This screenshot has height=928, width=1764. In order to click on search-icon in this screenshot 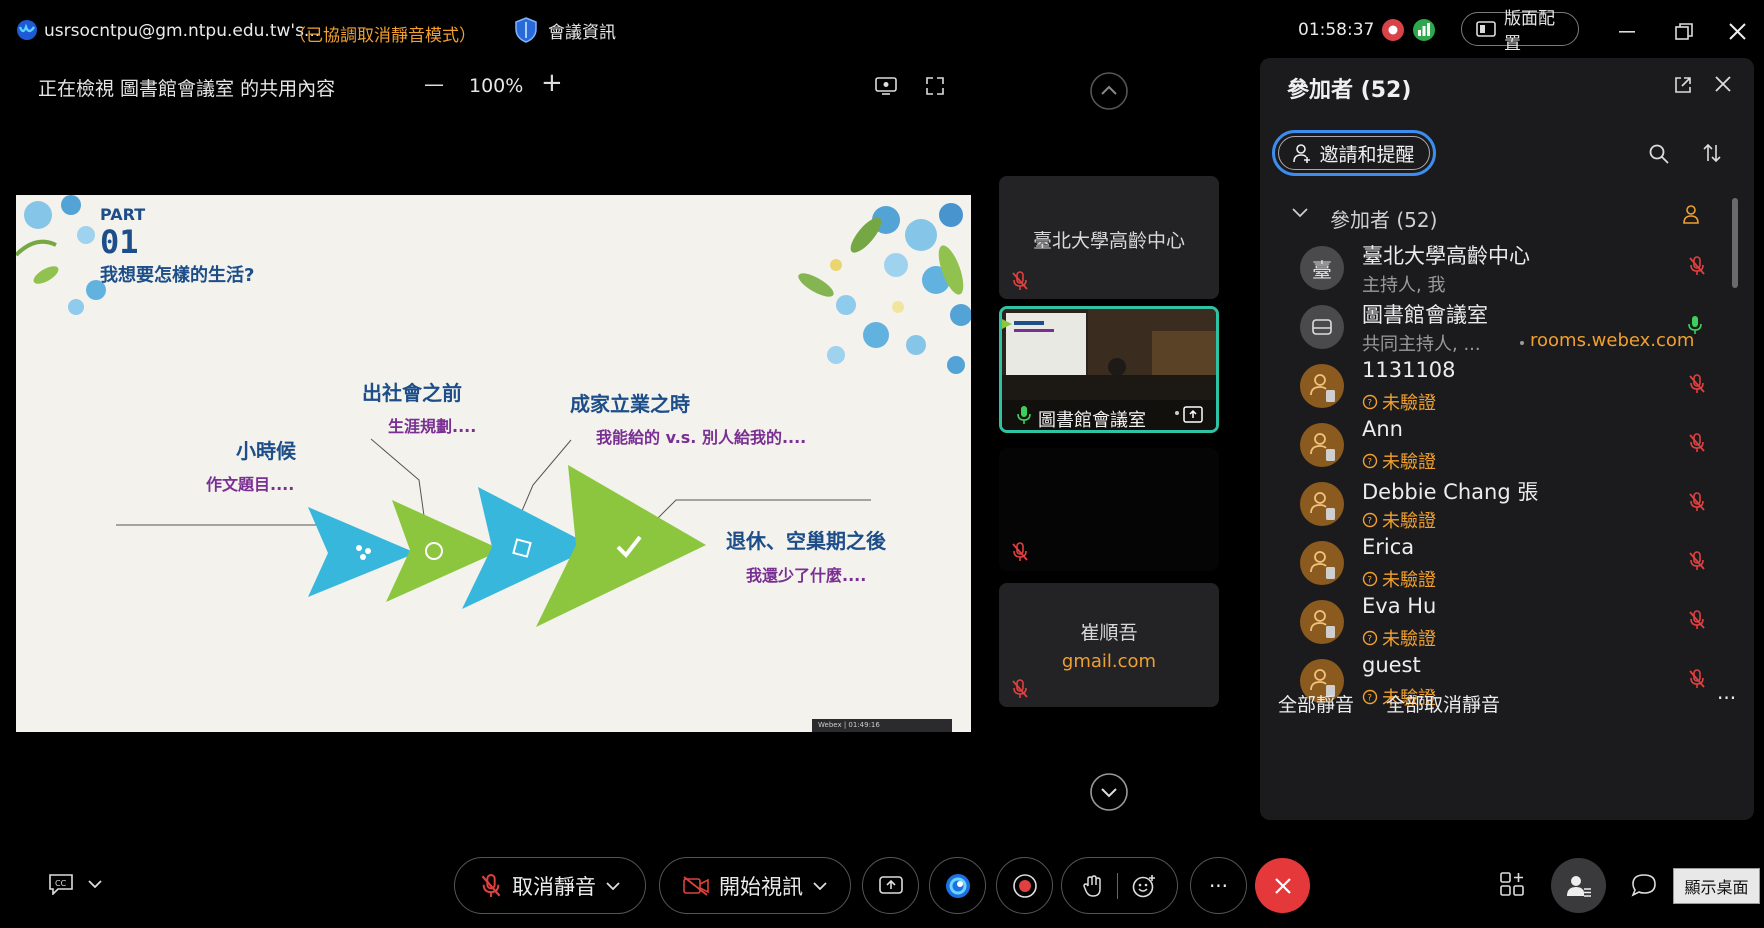, I will do `click(1659, 154)`.